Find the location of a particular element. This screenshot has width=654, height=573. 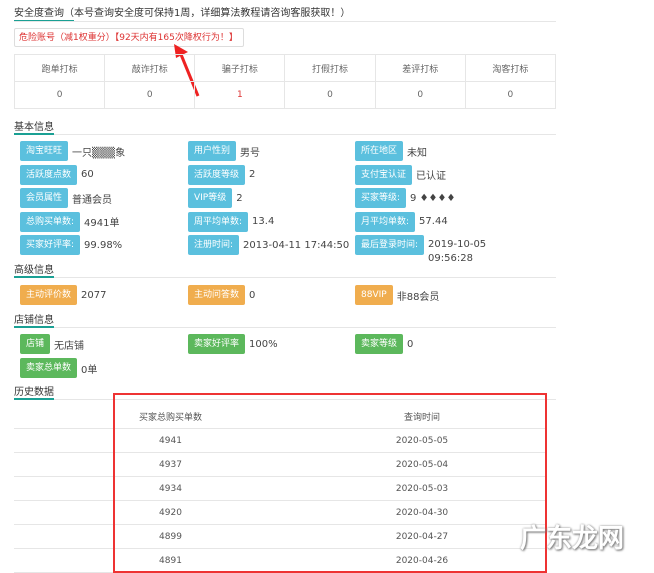

flag-header: 骗子打标 is located at coordinates (240, 68).